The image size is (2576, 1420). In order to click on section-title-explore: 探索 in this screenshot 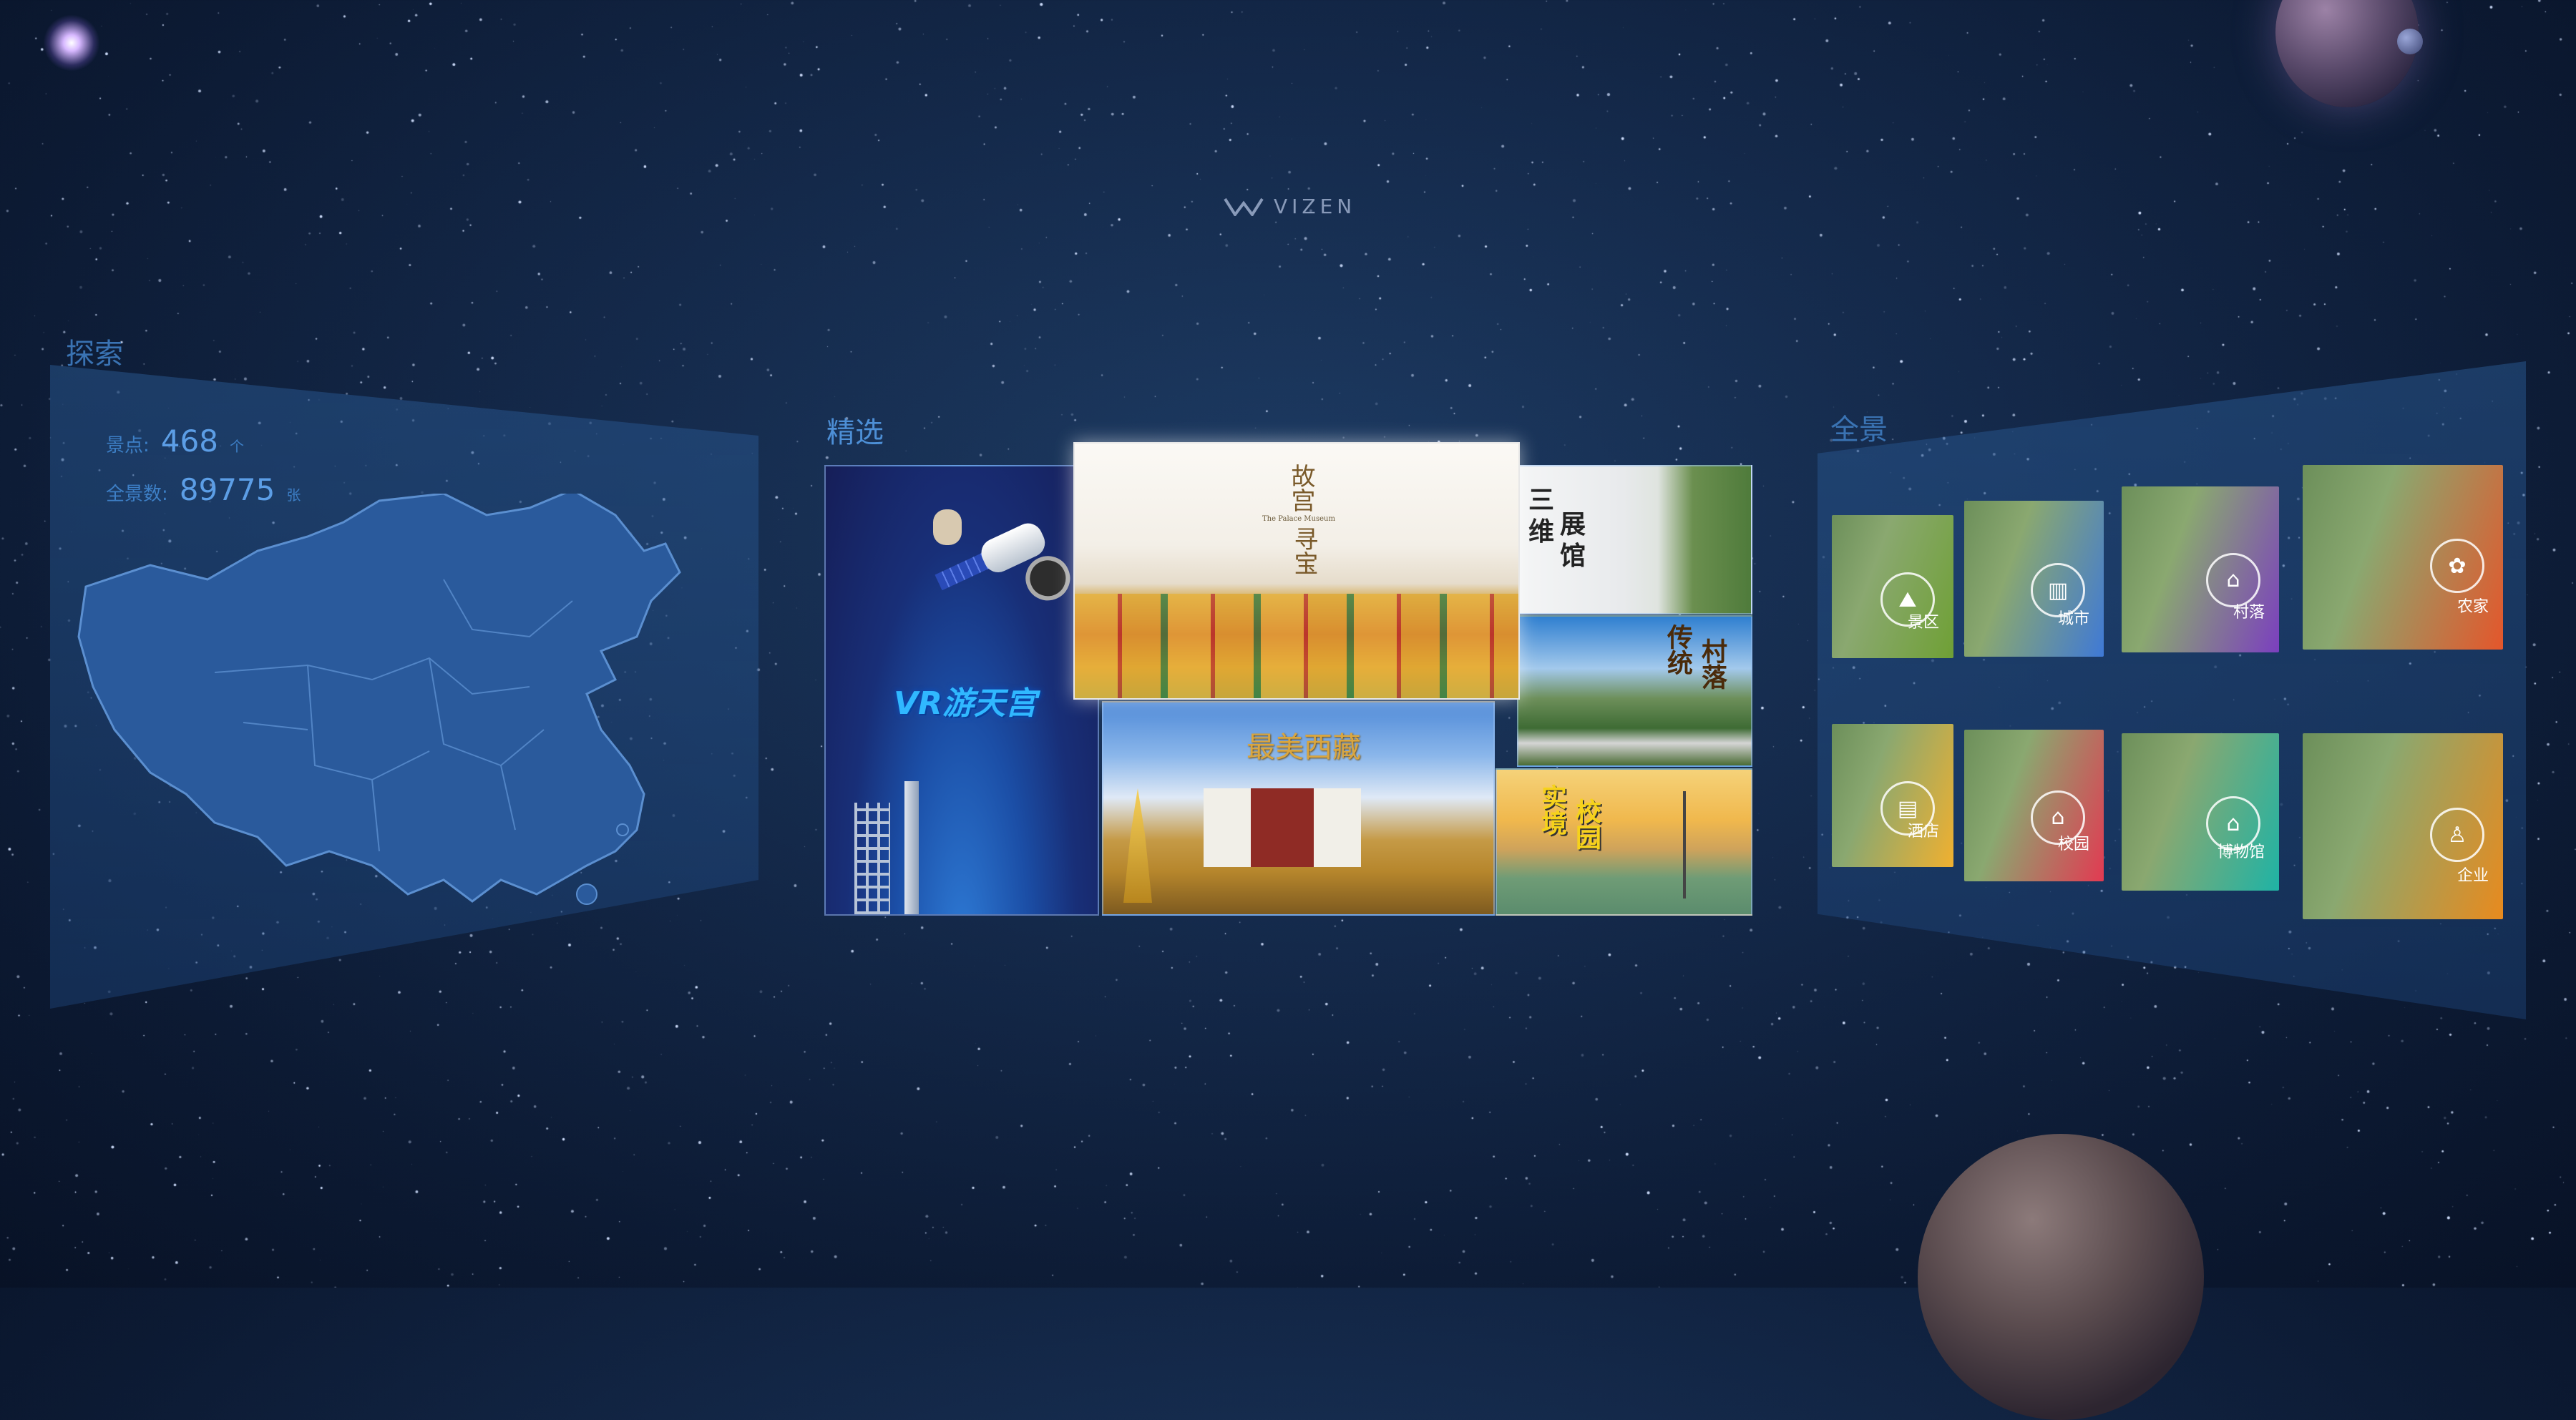, I will do `click(94, 354)`.